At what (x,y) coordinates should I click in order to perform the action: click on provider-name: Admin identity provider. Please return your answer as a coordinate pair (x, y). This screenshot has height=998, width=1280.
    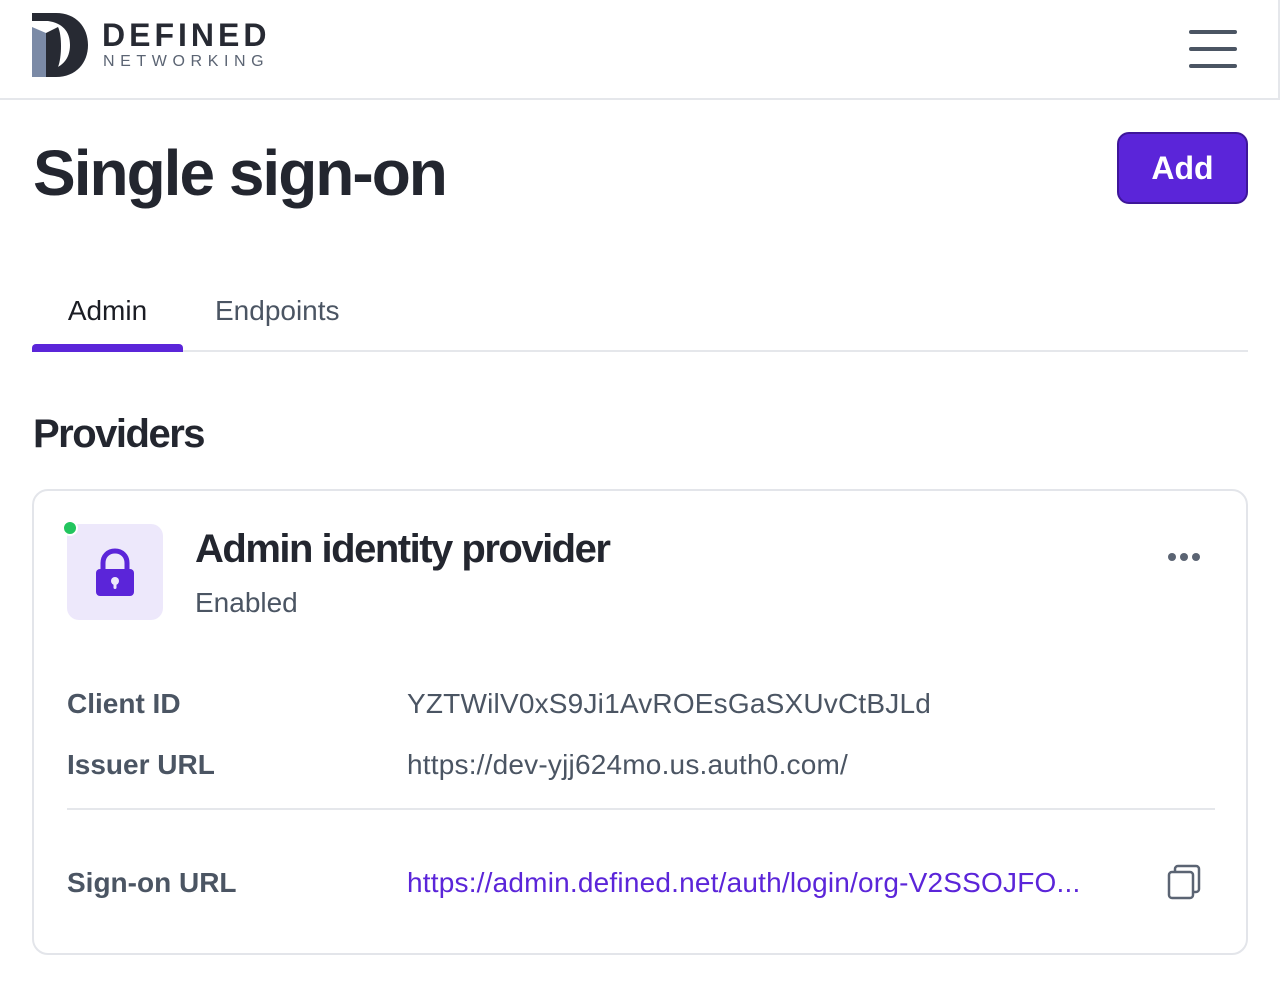
    Looking at the image, I should click on (403, 549).